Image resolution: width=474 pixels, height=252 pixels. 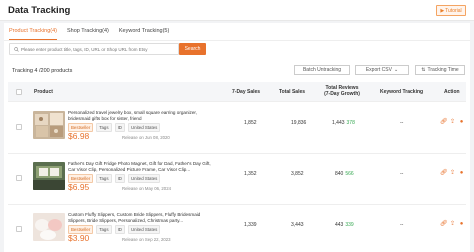 I want to click on total-reviews: 443 339, so click(x=344, y=225).